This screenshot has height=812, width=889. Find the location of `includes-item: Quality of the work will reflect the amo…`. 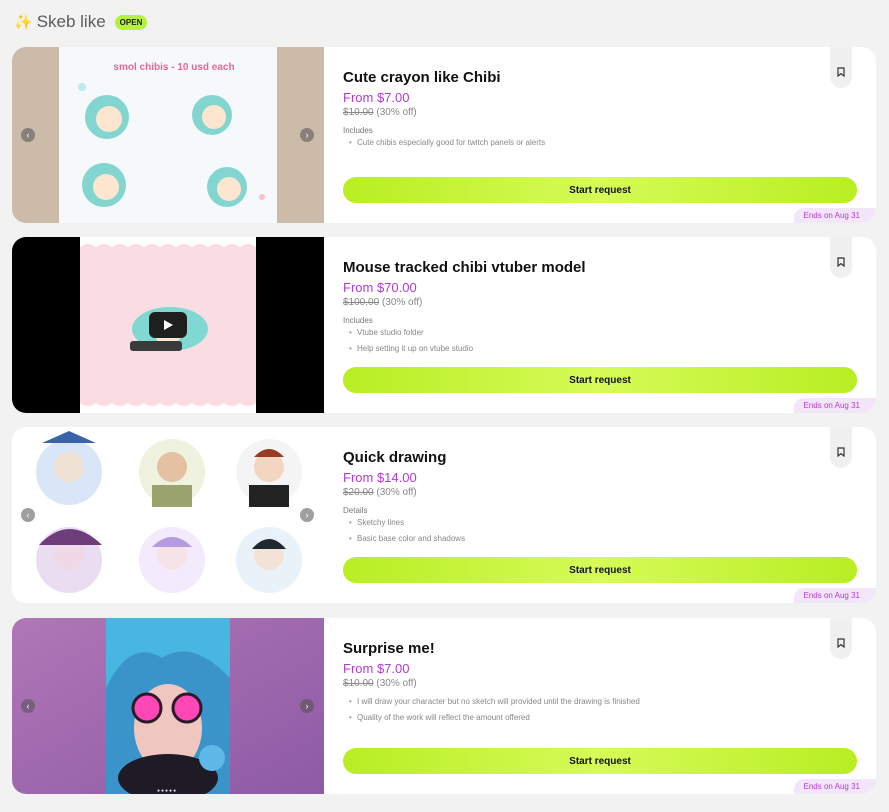

includes-item: Quality of the work will reflect the amo… is located at coordinates (491, 717).